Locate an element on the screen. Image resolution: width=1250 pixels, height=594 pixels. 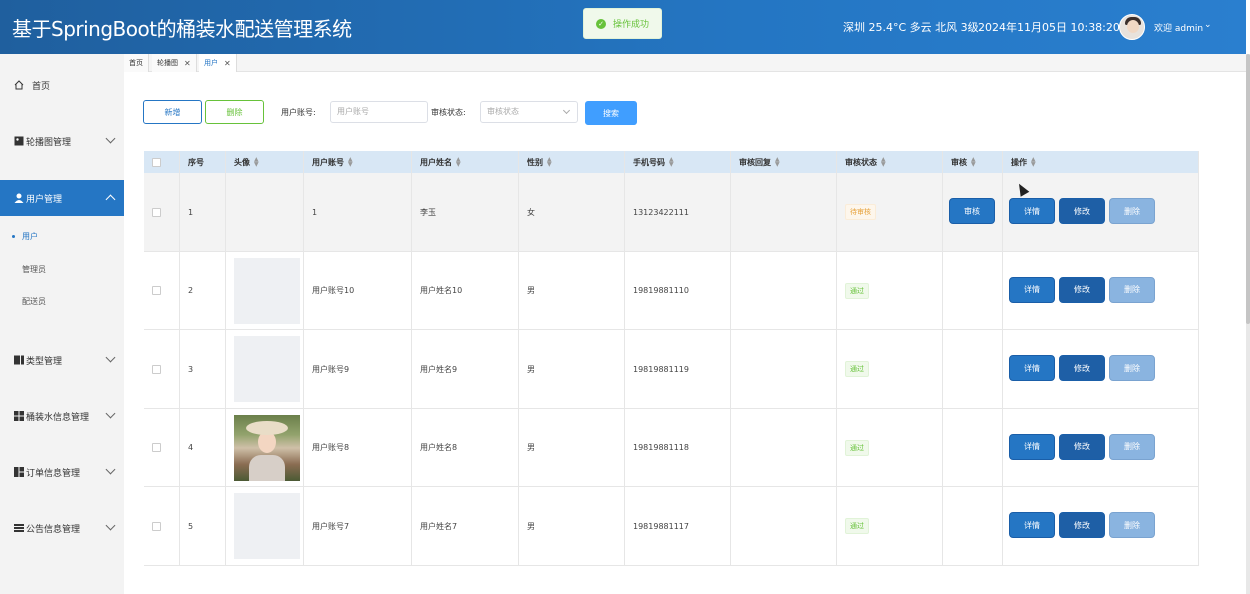
column-header-6: 审核回复 ▲ ▼ is located at coordinates (784, 162).